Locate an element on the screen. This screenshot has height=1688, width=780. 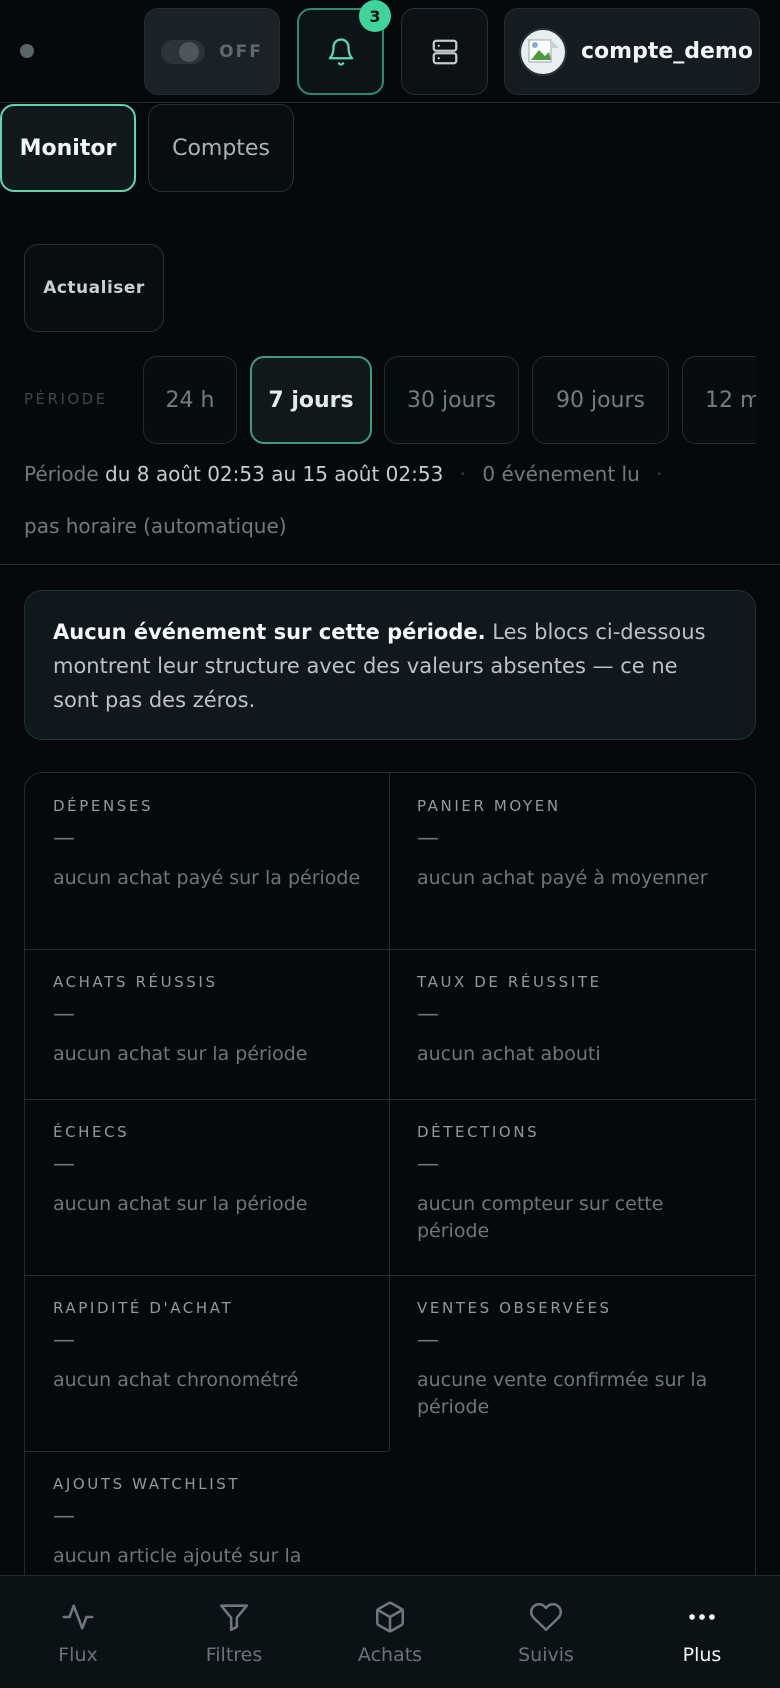
box-icon is located at coordinates (390, 1616).